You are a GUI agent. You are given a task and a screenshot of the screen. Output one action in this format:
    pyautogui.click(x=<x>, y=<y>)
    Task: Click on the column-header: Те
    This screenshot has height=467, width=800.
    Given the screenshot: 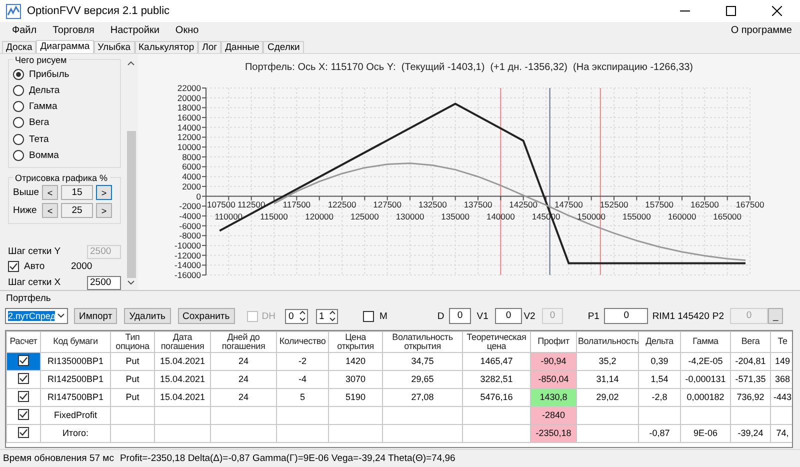 What is the action you would take?
    pyautogui.click(x=781, y=341)
    